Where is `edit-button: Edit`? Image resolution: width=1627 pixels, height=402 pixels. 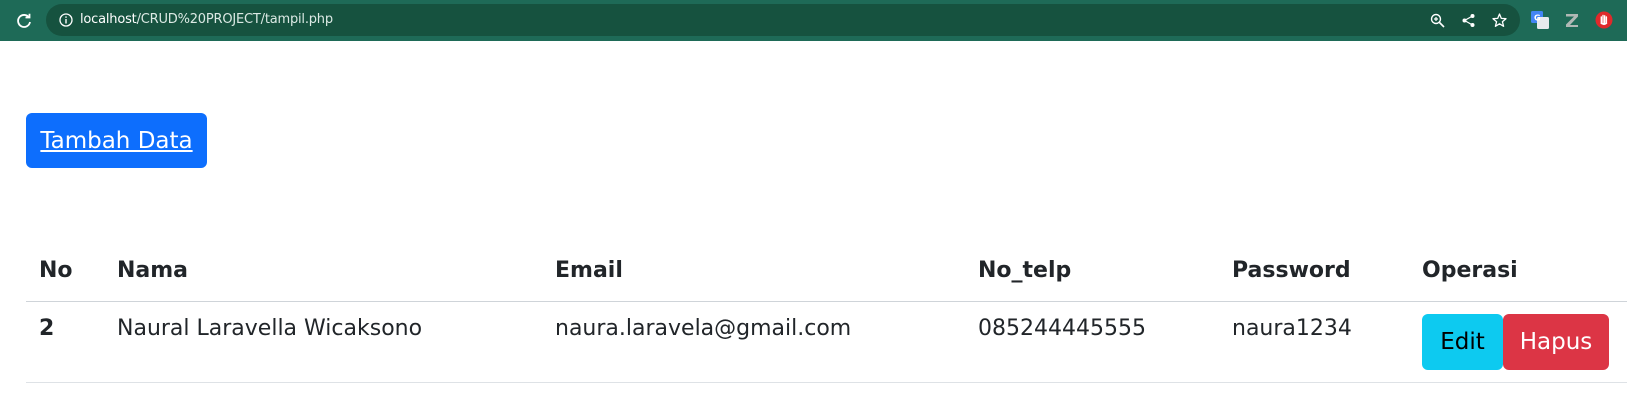 edit-button: Edit is located at coordinates (1462, 341).